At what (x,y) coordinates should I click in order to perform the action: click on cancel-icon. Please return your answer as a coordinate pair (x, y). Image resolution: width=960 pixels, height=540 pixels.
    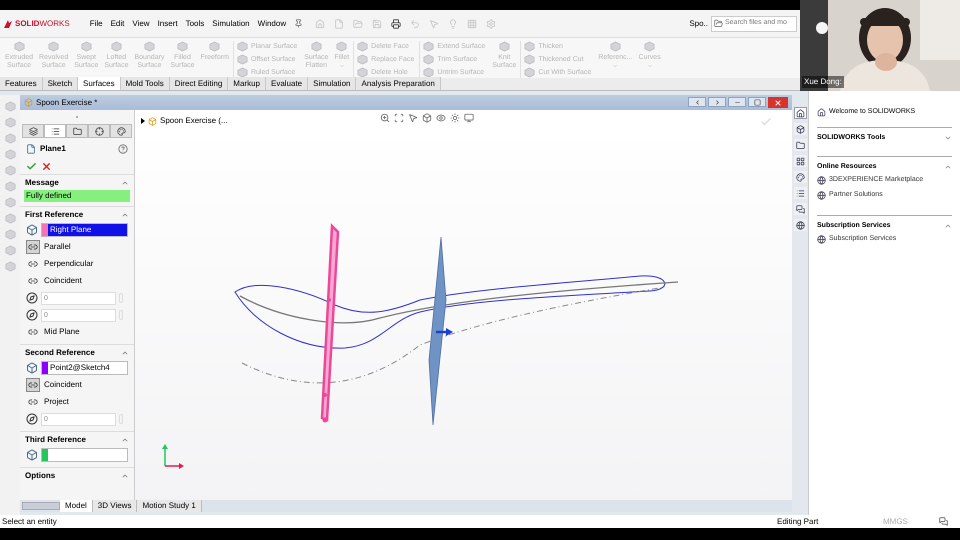
    Looking at the image, I should click on (46, 166).